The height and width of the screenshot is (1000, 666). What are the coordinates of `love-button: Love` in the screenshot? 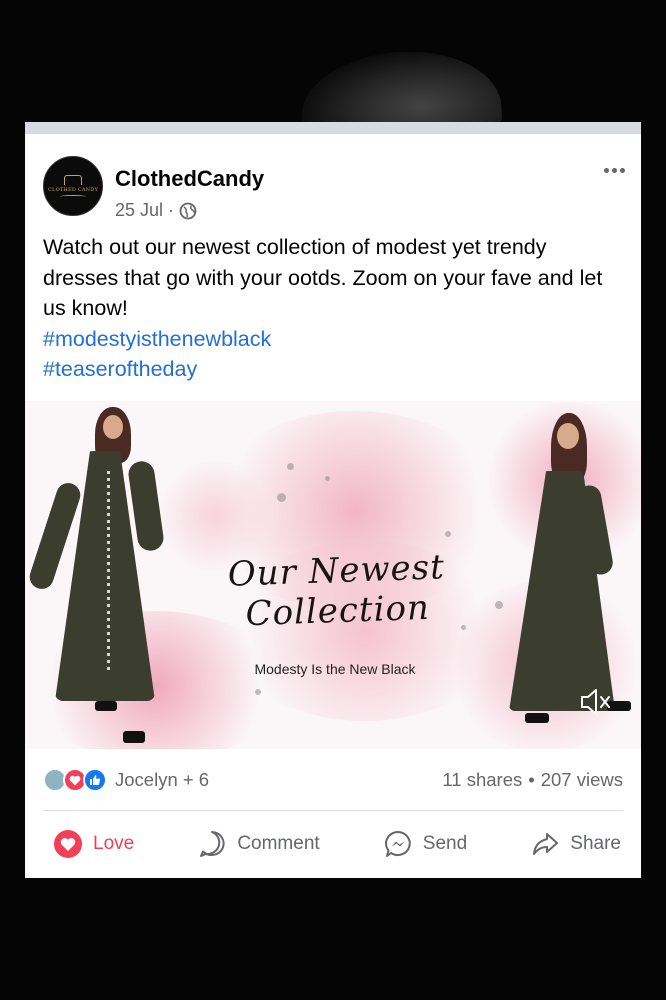 It's located at (93, 844).